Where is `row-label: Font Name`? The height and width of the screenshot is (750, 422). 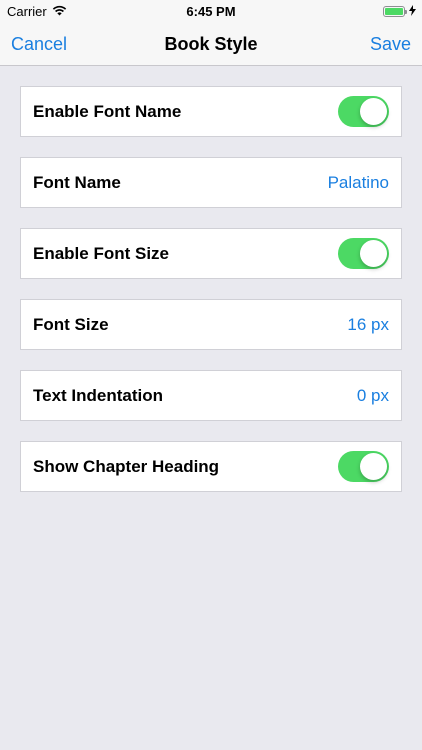
row-label: Font Name is located at coordinates (77, 182).